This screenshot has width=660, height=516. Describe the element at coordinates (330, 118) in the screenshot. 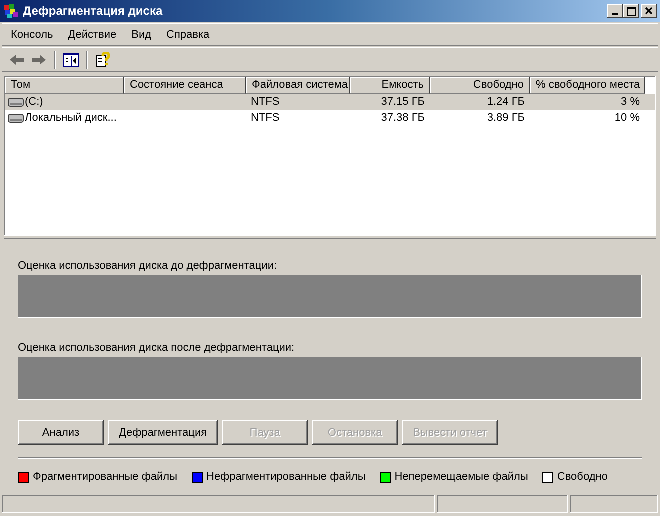

I see `volume-row: Локальный диск... NTFS 37.38 ГБ 3.89 ГБ 10 %` at that location.